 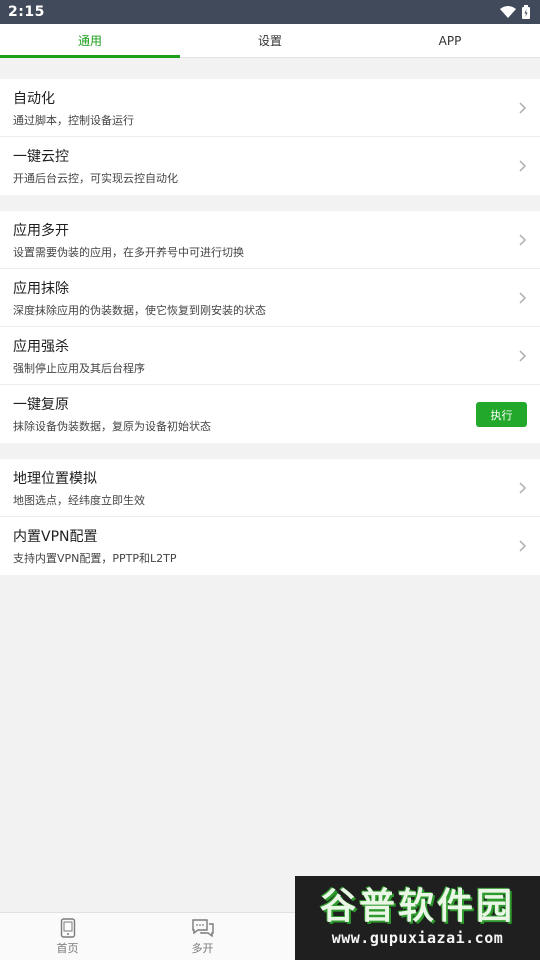 I want to click on nav-item-multi-open: 多开, so click(x=202, y=936).